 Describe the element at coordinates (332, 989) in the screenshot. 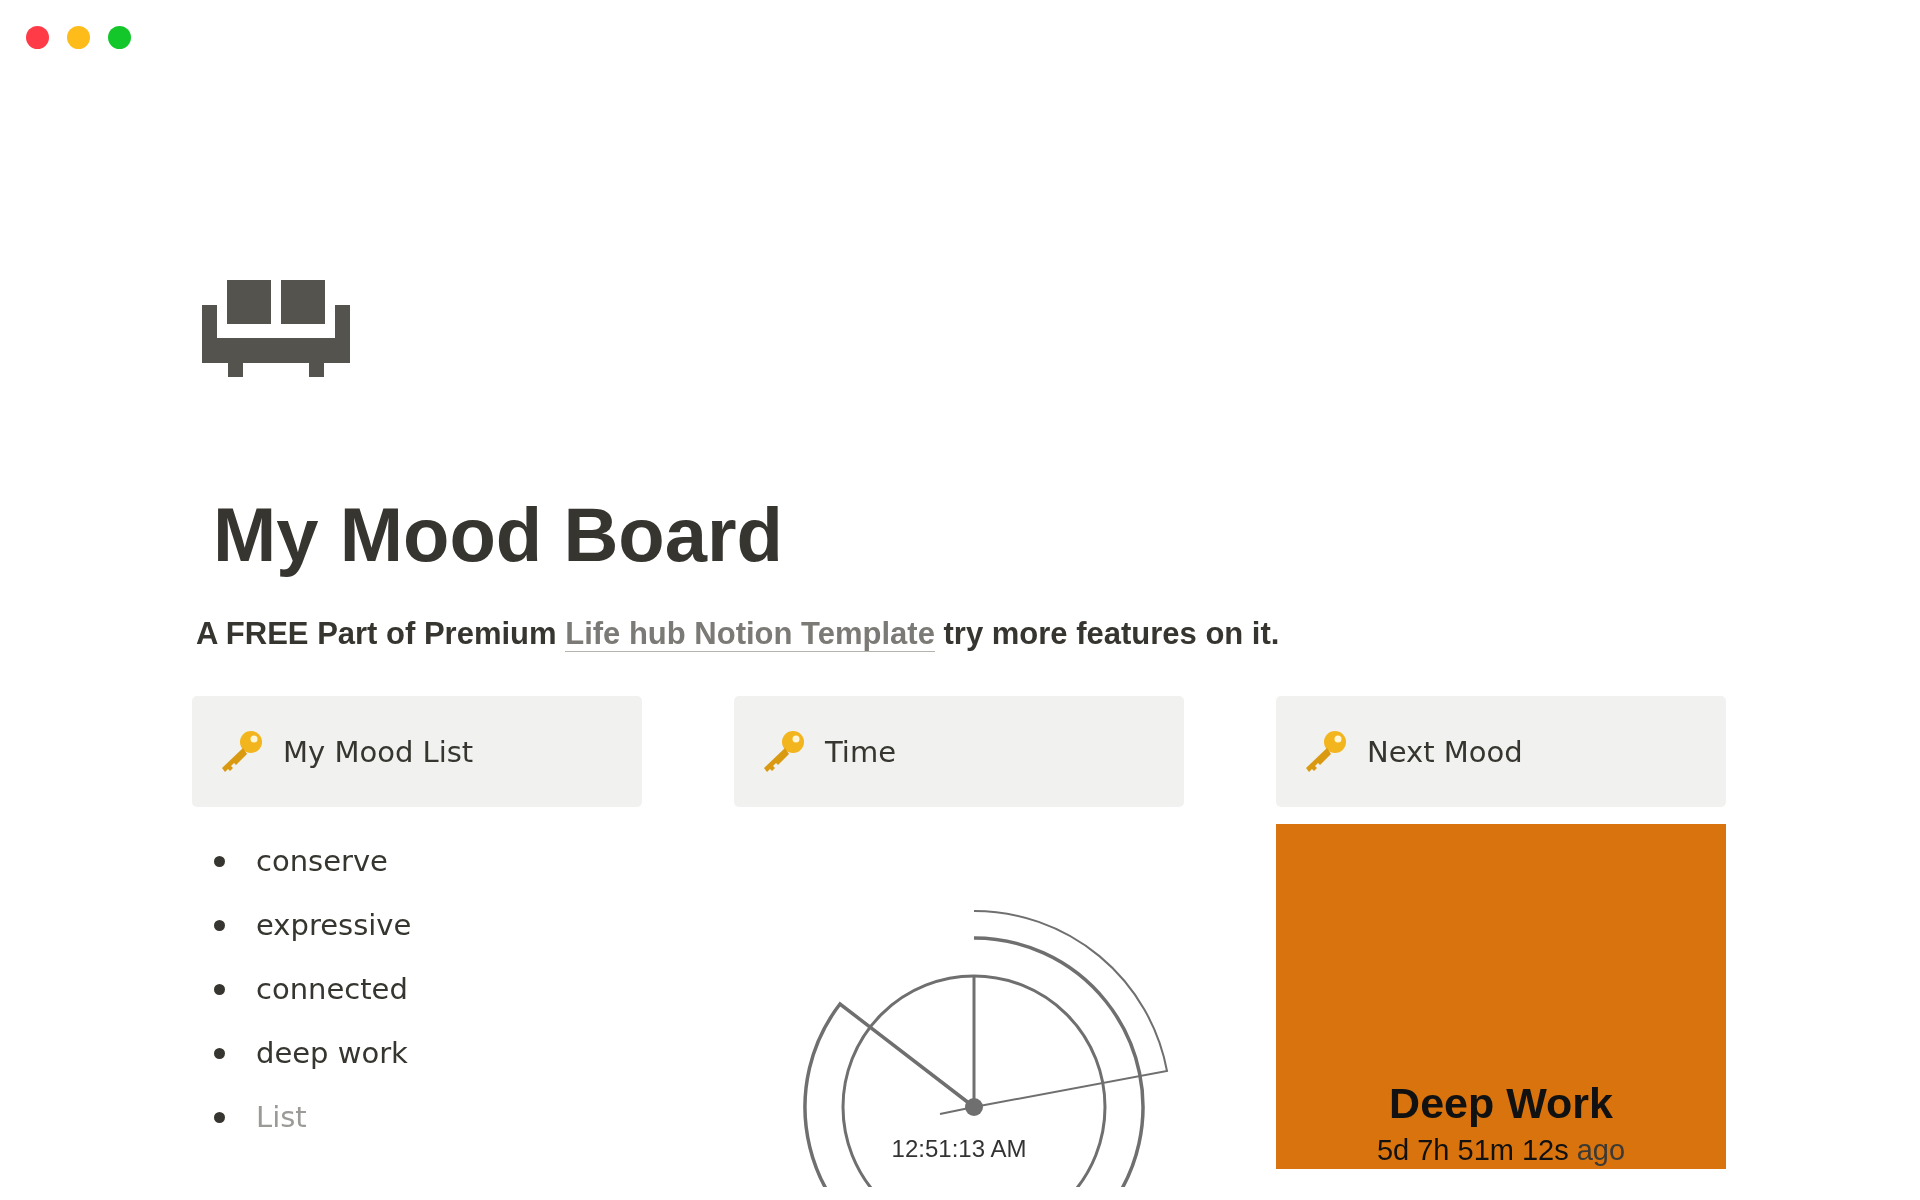

I see `list-item: connected` at that location.